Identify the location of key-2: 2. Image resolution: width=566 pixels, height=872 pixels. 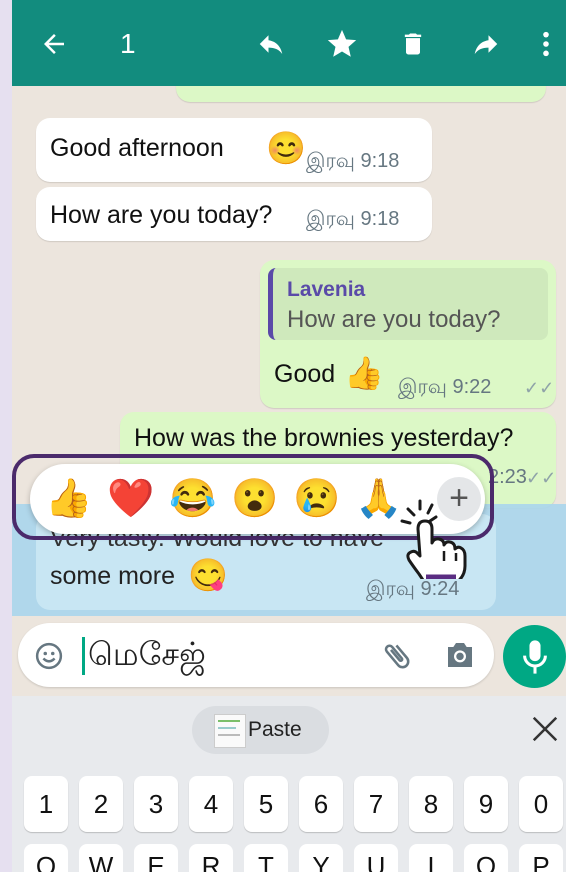
(101, 804).